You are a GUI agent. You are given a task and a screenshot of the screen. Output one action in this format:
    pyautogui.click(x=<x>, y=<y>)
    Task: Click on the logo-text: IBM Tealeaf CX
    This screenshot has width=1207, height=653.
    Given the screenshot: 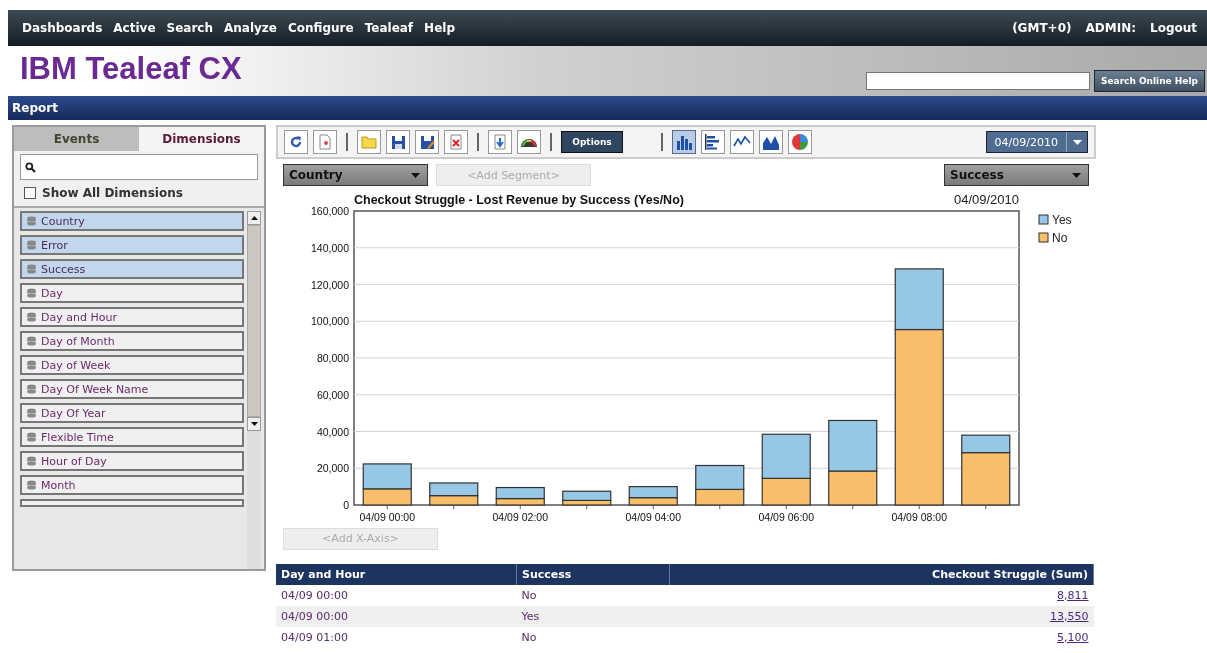 What is the action you would take?
    pyautogui.click(x=131, y=69)
    